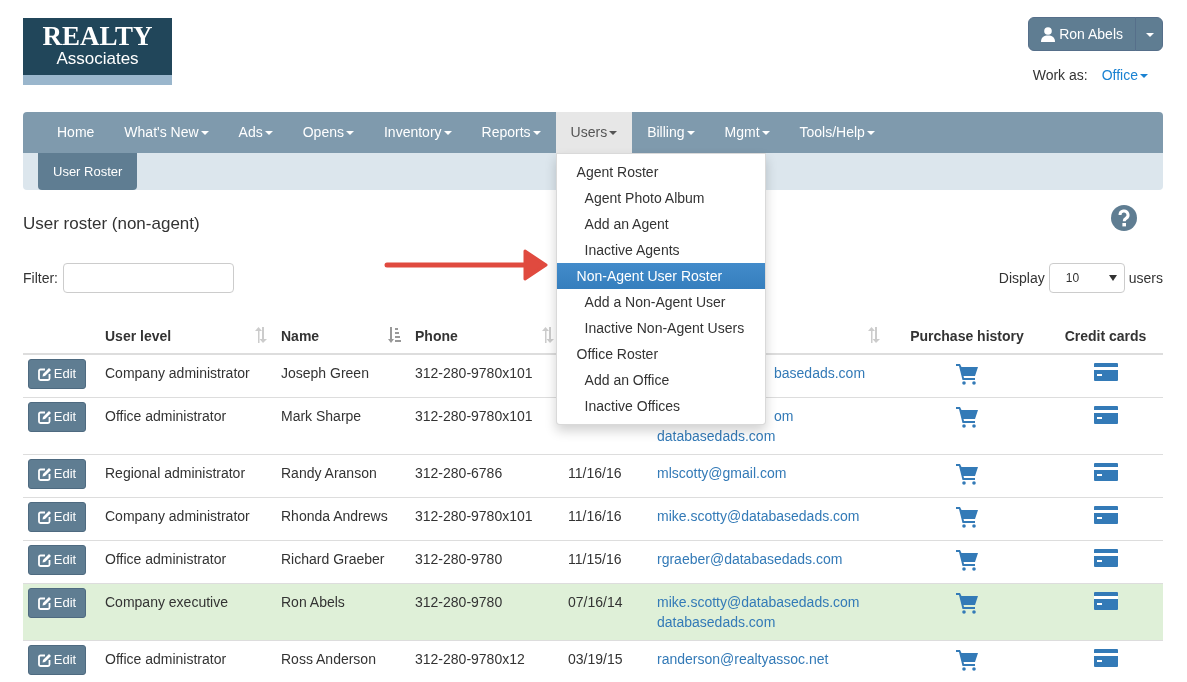 The height and width of the screenshot is (682, 1187). What do you see at coordinates (660, 328) in the screenshot?
I see `menu-item: Inactive Non-Agent Users` at bounding box center [660, 328].